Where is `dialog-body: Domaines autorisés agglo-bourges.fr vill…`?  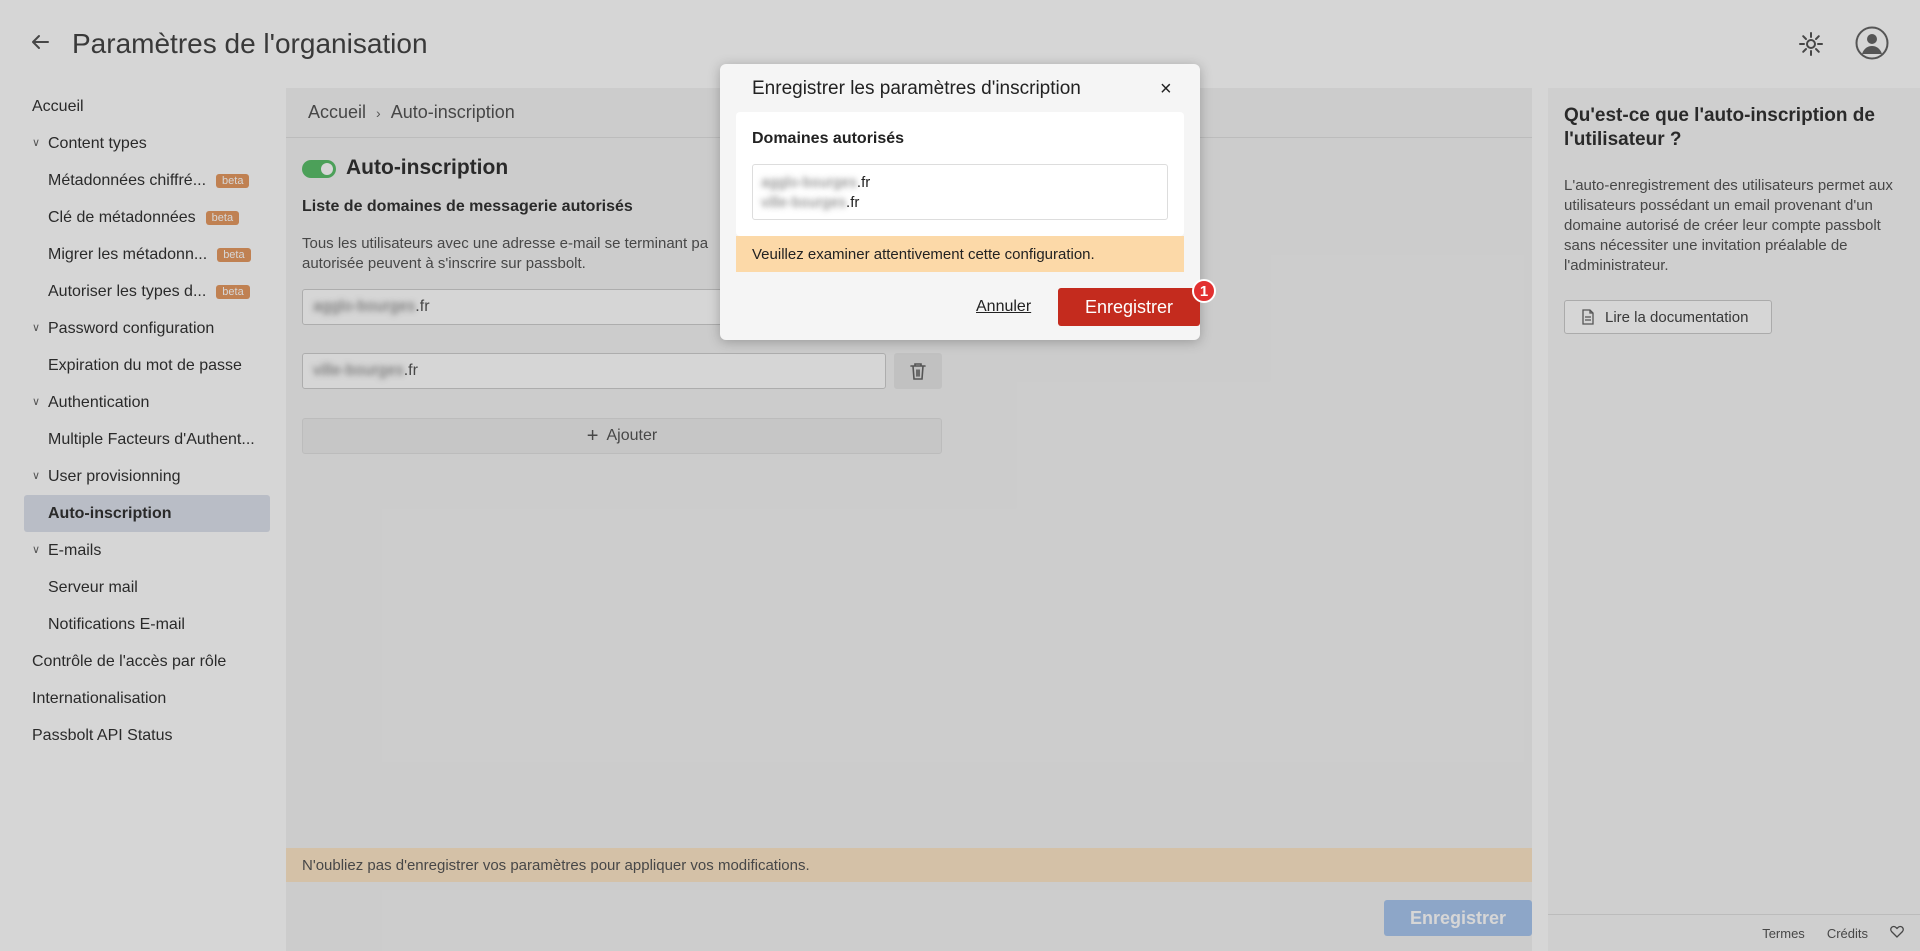 dialog-body: Domaines autorisés agglo-bourges.fr vill… is located at coordinates (976, 225).